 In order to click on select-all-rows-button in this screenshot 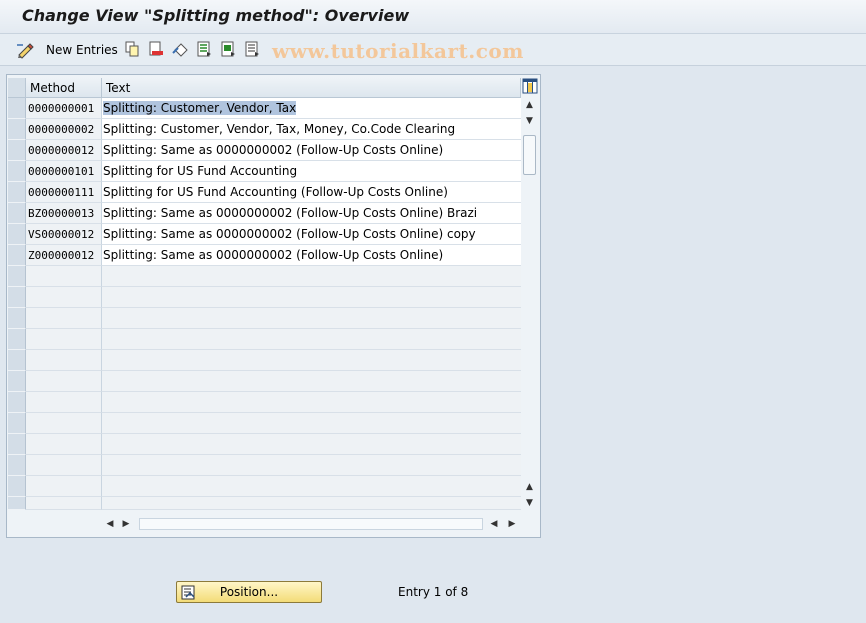, I will do `click(17, 88)`.